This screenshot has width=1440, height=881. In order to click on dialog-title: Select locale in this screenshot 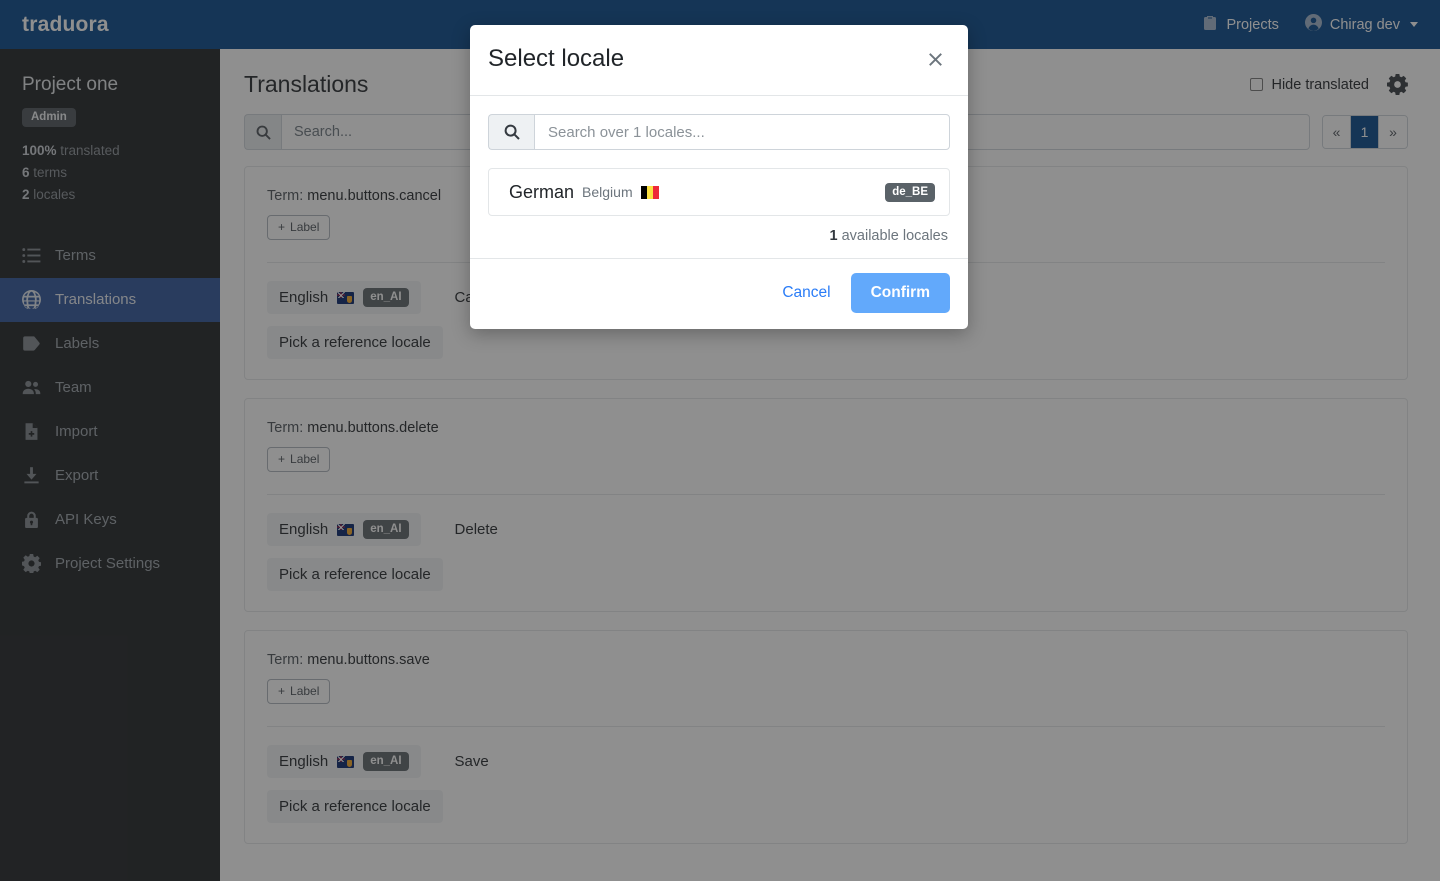, I will do `click(556, 58)`.